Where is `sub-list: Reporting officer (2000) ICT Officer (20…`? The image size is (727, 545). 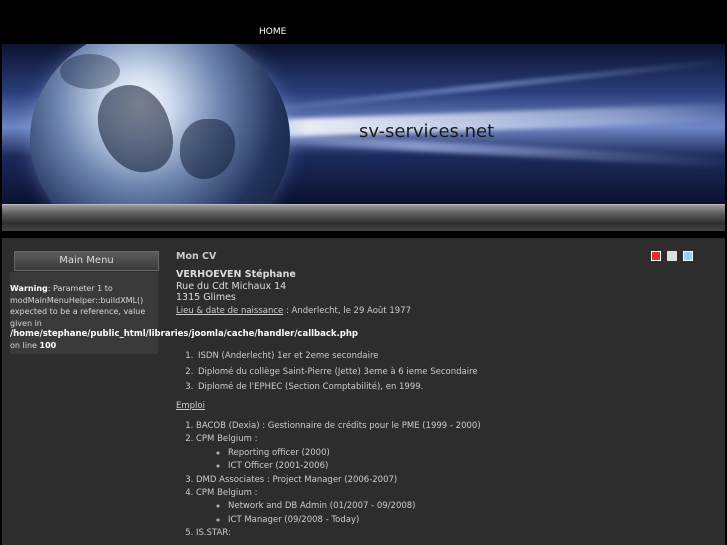
sub-list: Reporting officer (2000) ICT Officer (20… is located at coordinates (338, 460).